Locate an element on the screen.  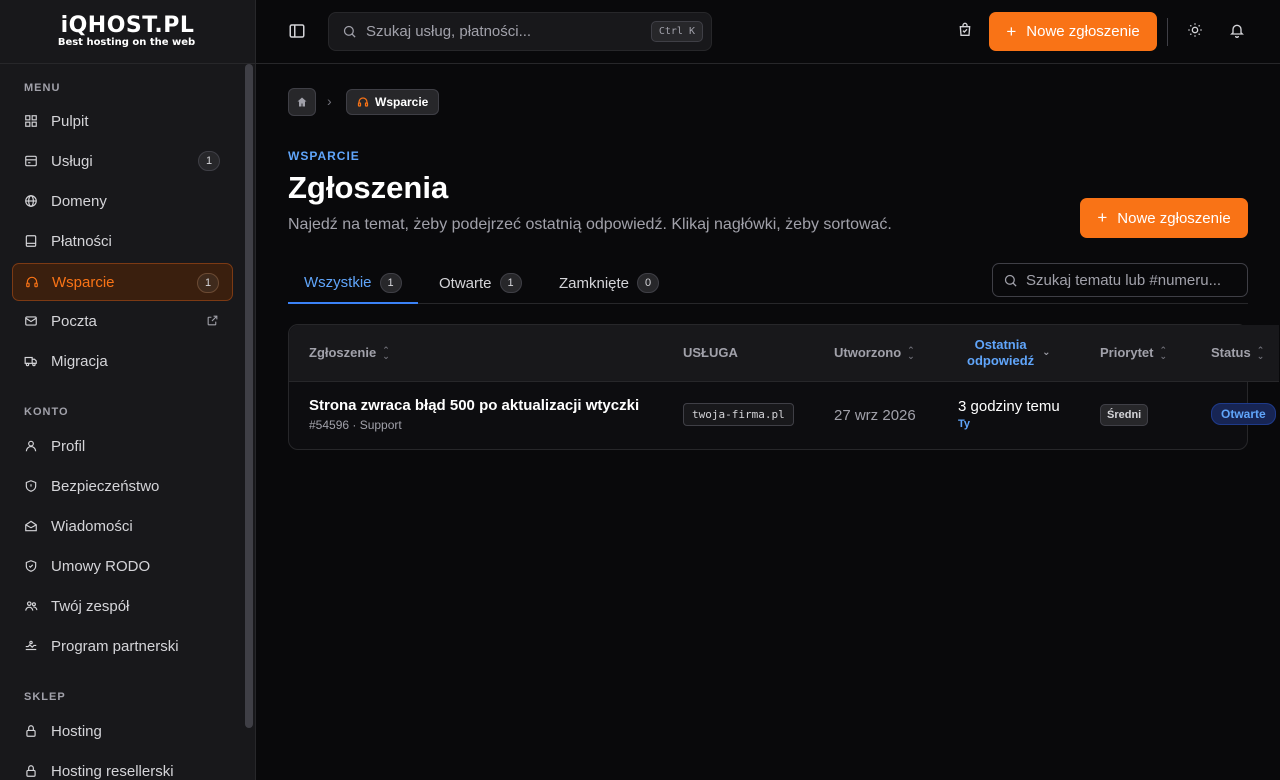
tab-label: Wszystkie is located at coordinates (338, 282).